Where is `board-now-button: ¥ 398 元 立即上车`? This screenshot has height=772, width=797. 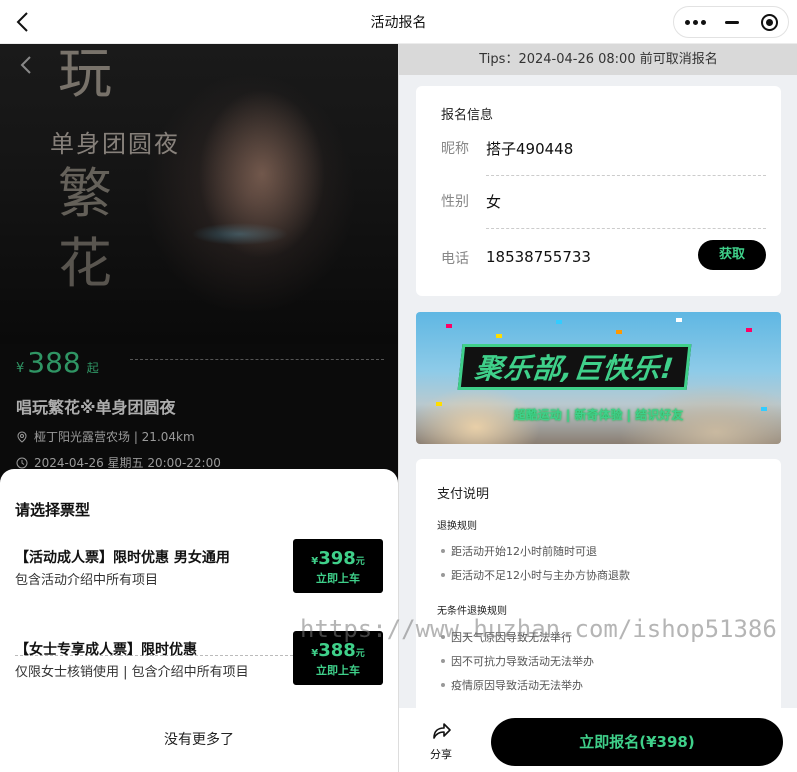
board-now-button: ¥ 398 元 立即上车 is located at coordinates (338, 566).